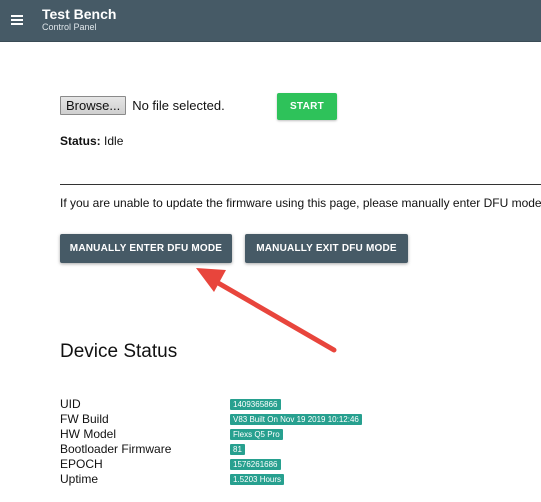 The image size is (541, 502). I want to click on status-line: Status: Idle, so click(91, 141).